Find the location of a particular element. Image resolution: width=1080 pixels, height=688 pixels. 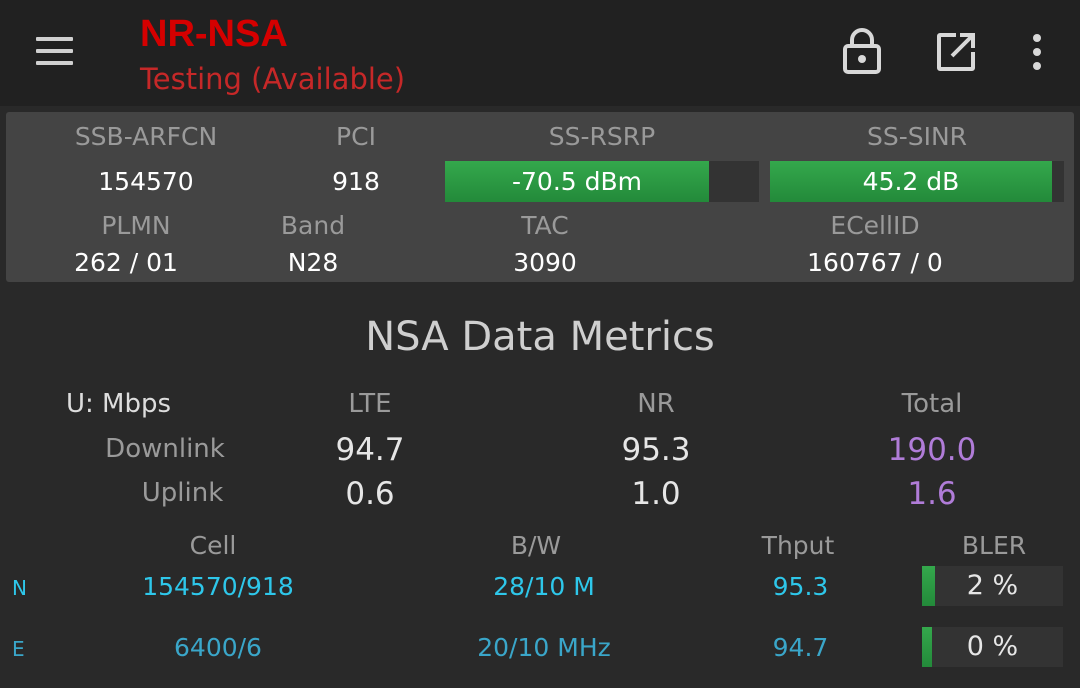

row-e-bler-bar: 0 % is located at coordinates (992, 647).